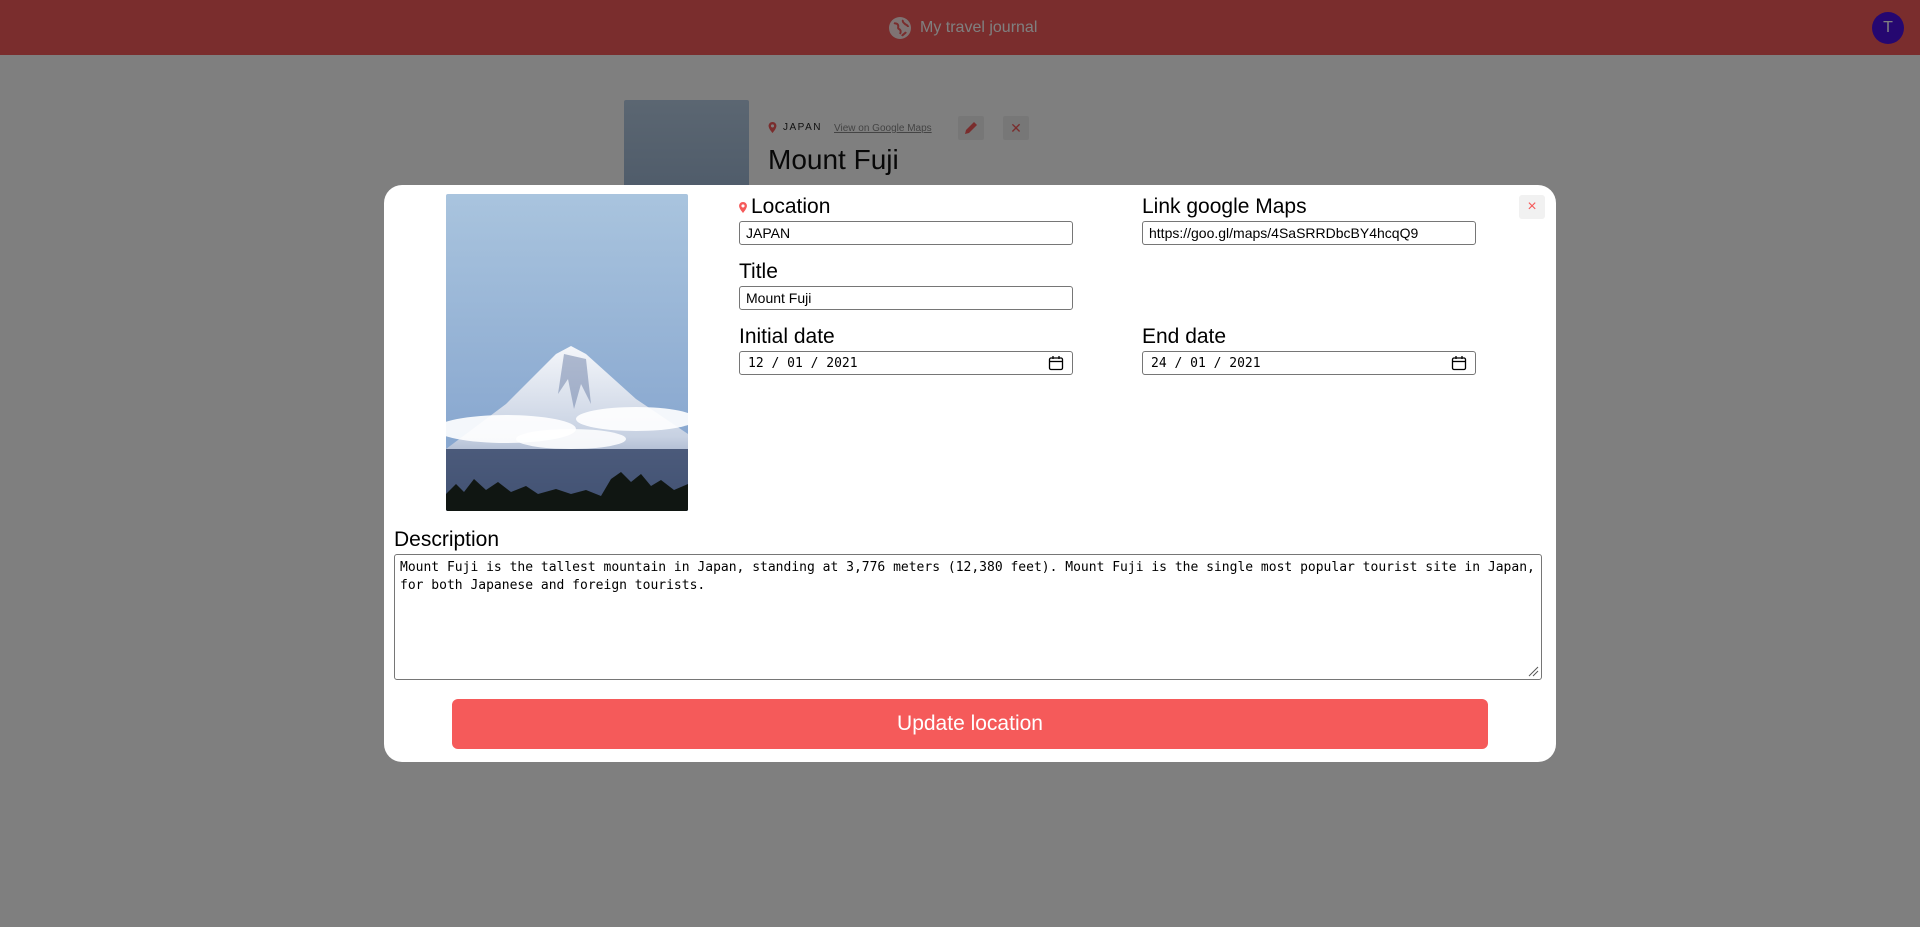 This screenshot has height=927, width=1920. What do you see at coordinates (906, 233) in the screenshot?
I see `location-input: JAPAN` at bounding box center [906, 233].